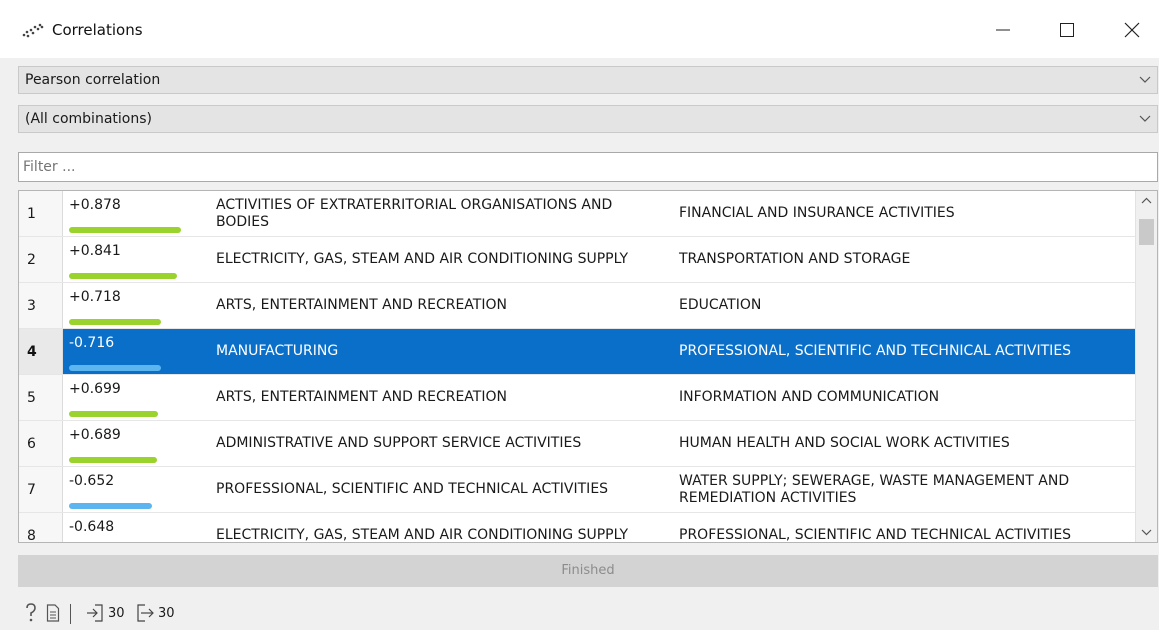 This screenshot has height=630, width=1159. Describe the element at coordinates (95, 205) in the screenshot. I see `correlation-value: +0.878` at that location.